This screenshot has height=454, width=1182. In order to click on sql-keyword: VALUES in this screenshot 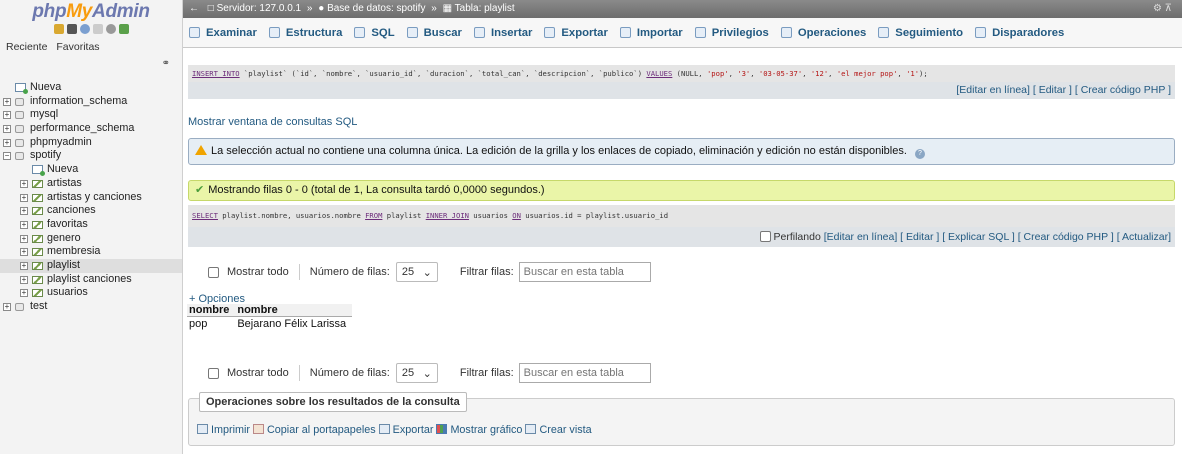, I will do `click(659, 73)`.